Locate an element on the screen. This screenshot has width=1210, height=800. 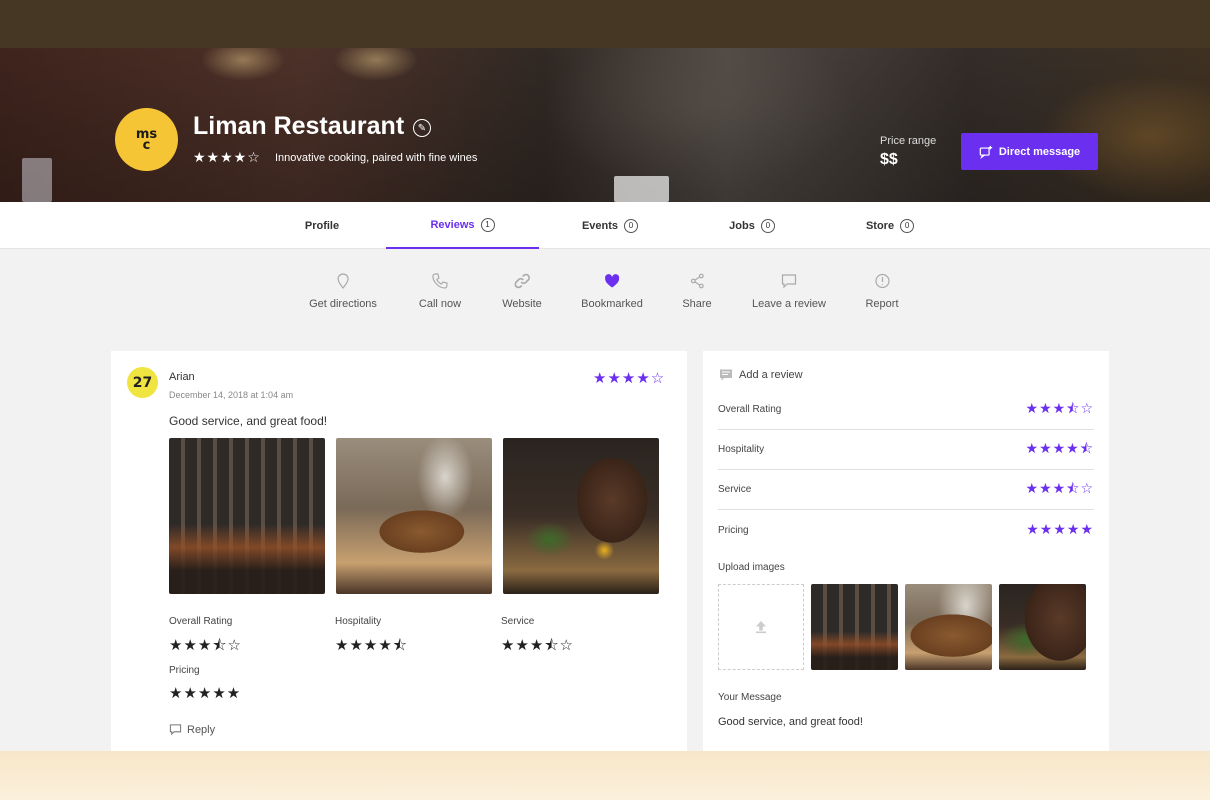
action-bookmarked: Bookmarked is located at coordinates (612, 291).